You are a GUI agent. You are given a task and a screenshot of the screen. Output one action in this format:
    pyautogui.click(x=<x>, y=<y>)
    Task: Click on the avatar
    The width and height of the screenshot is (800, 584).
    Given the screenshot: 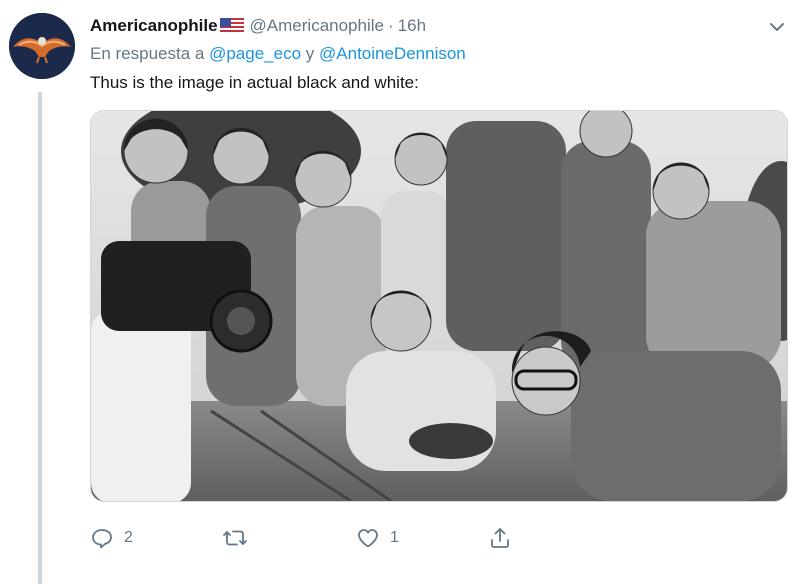 What is the action you would take?
    pyautogui.click(x=42, y=46)
    